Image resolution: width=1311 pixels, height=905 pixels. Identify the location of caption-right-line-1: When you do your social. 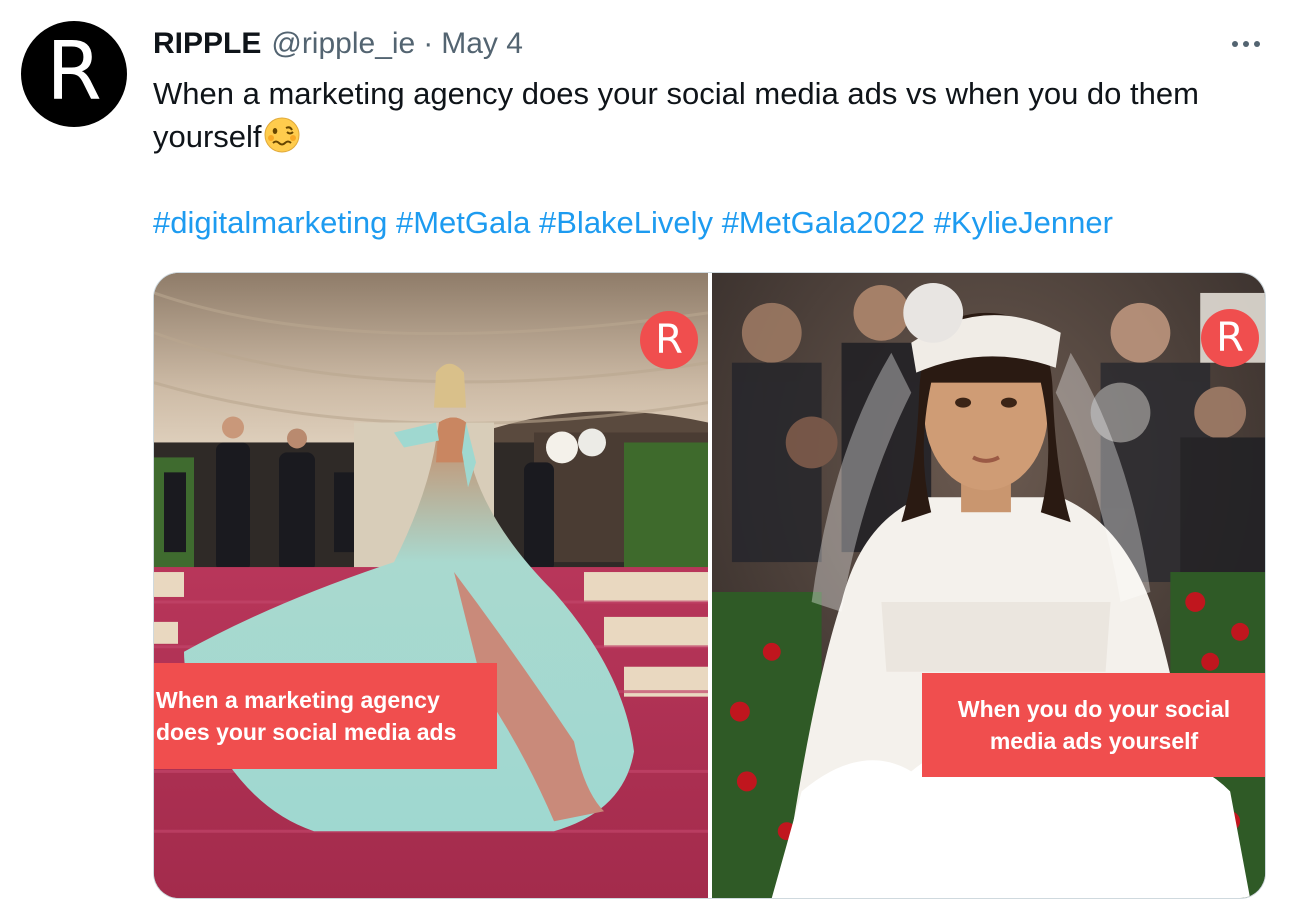
(1094, 709).